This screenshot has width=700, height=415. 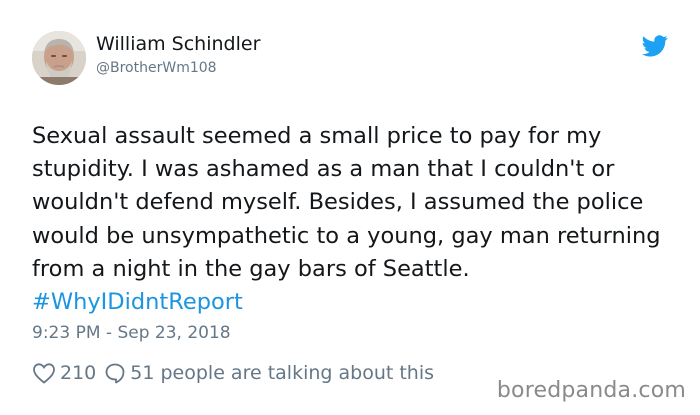 I want to click on twitter-bird-icon, so click(x=655, y=46).